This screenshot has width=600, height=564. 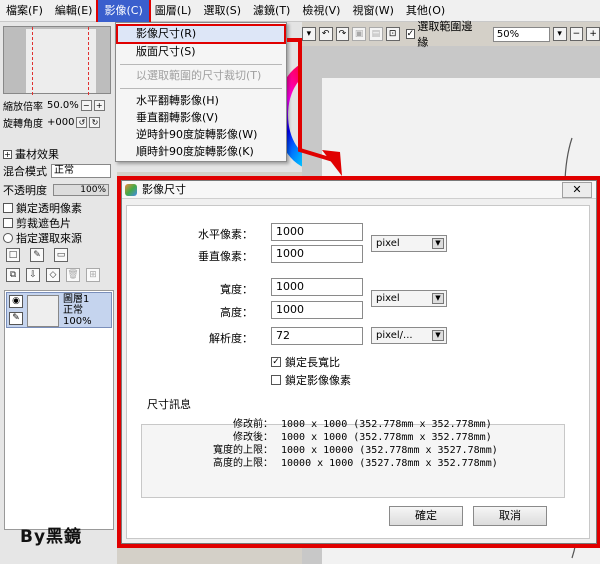 What do you see at coordinates (510, 516) in the screenshot?
I see `cancel-button: 取消` at bounding box center [510, 516].